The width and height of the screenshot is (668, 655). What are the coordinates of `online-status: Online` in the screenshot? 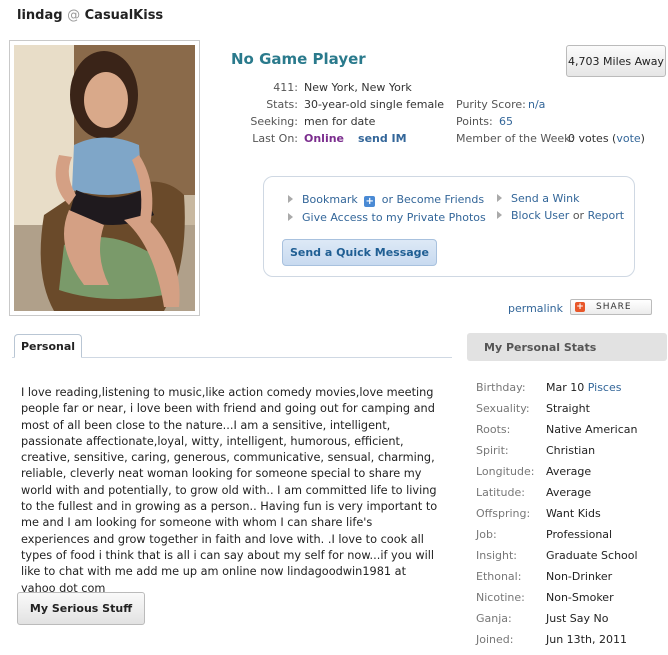 It's located at (324, 138).